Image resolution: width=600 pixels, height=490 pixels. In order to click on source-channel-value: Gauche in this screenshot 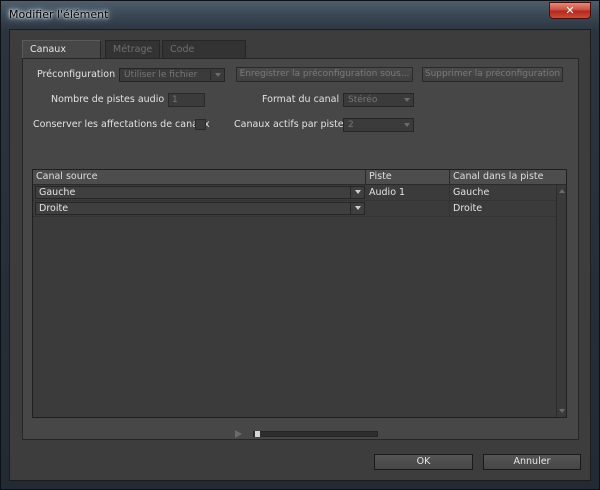, I will do `click(57, 192)`.